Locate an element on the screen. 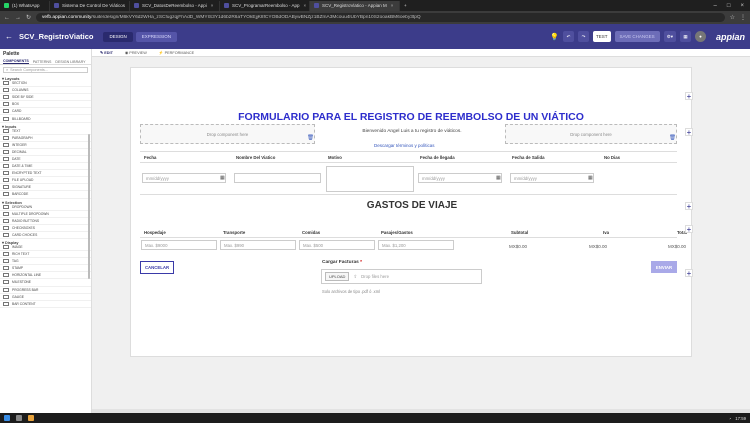 The image size is (750, 423). test-button: TEST is located at coordinates (601, 36).